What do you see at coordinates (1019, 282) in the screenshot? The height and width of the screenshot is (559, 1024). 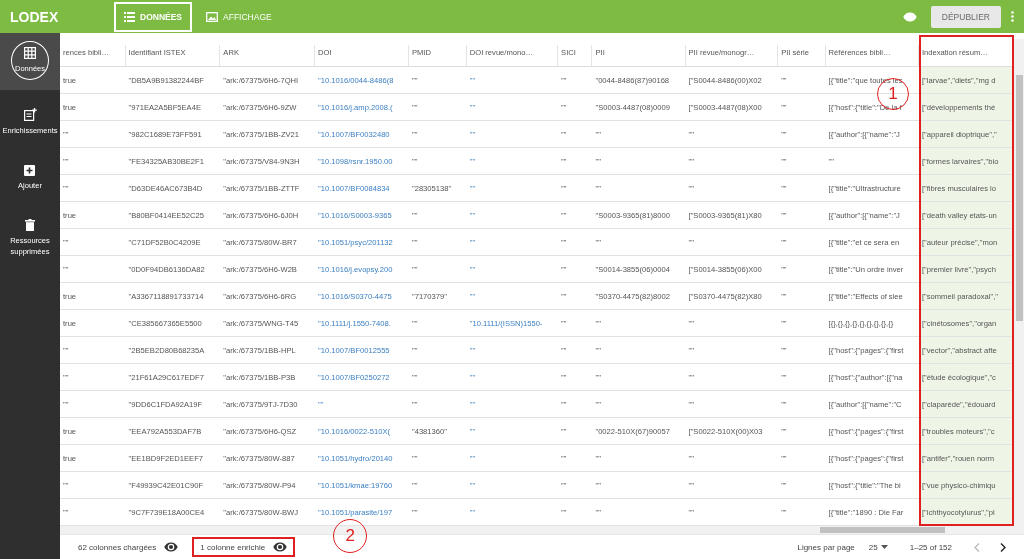 I see `vertical-scrollbar` at bounding box center [1019, 282].